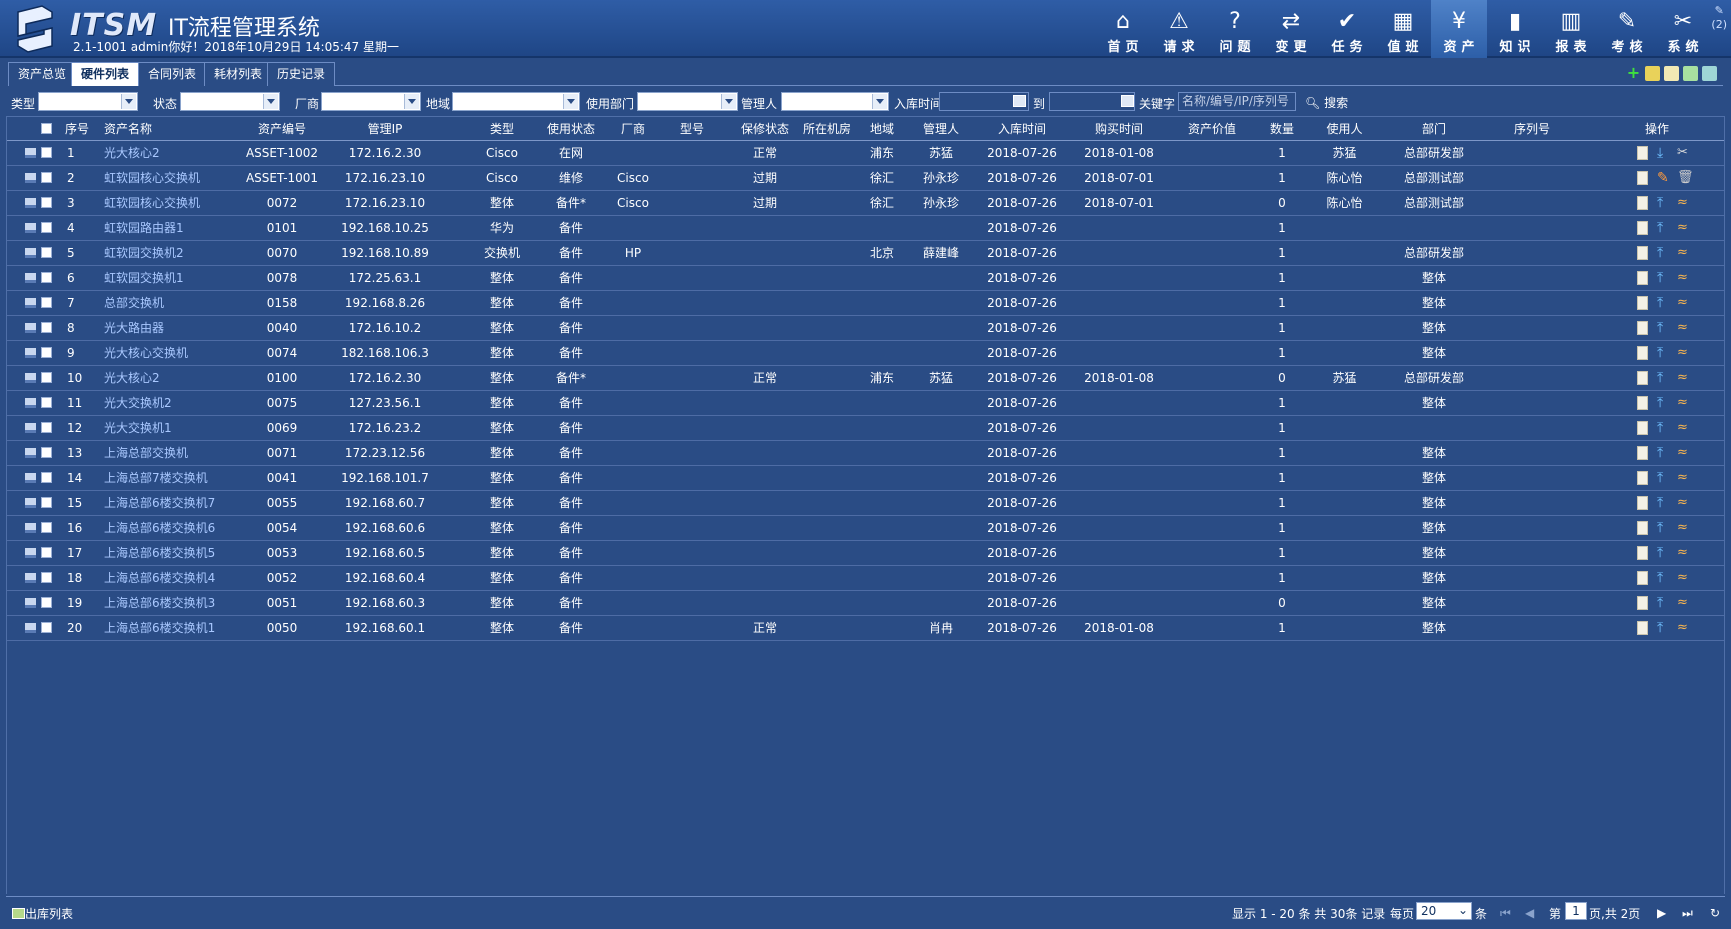 This screenshot has height=929, width=1731. Describe the element at coordinates (882, 129) in the screenshot. I see `column-header-region: 地域` at that location.